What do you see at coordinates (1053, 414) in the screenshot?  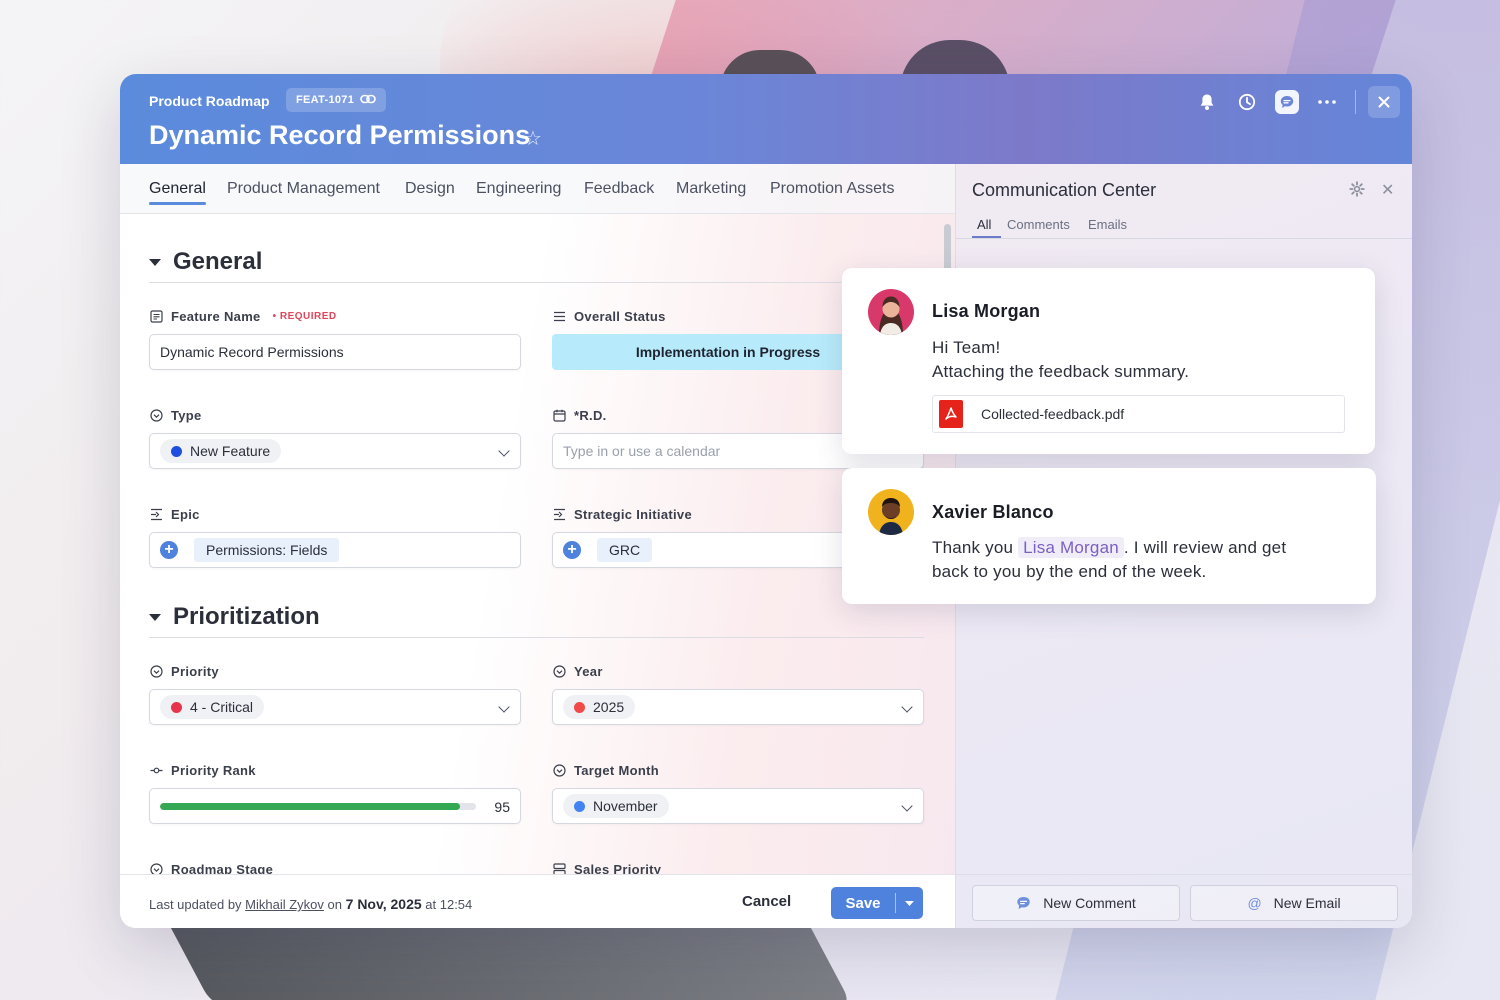 I see `attachment-filename: Collected-feedback.pdf` at bounding box center [1053, 414].